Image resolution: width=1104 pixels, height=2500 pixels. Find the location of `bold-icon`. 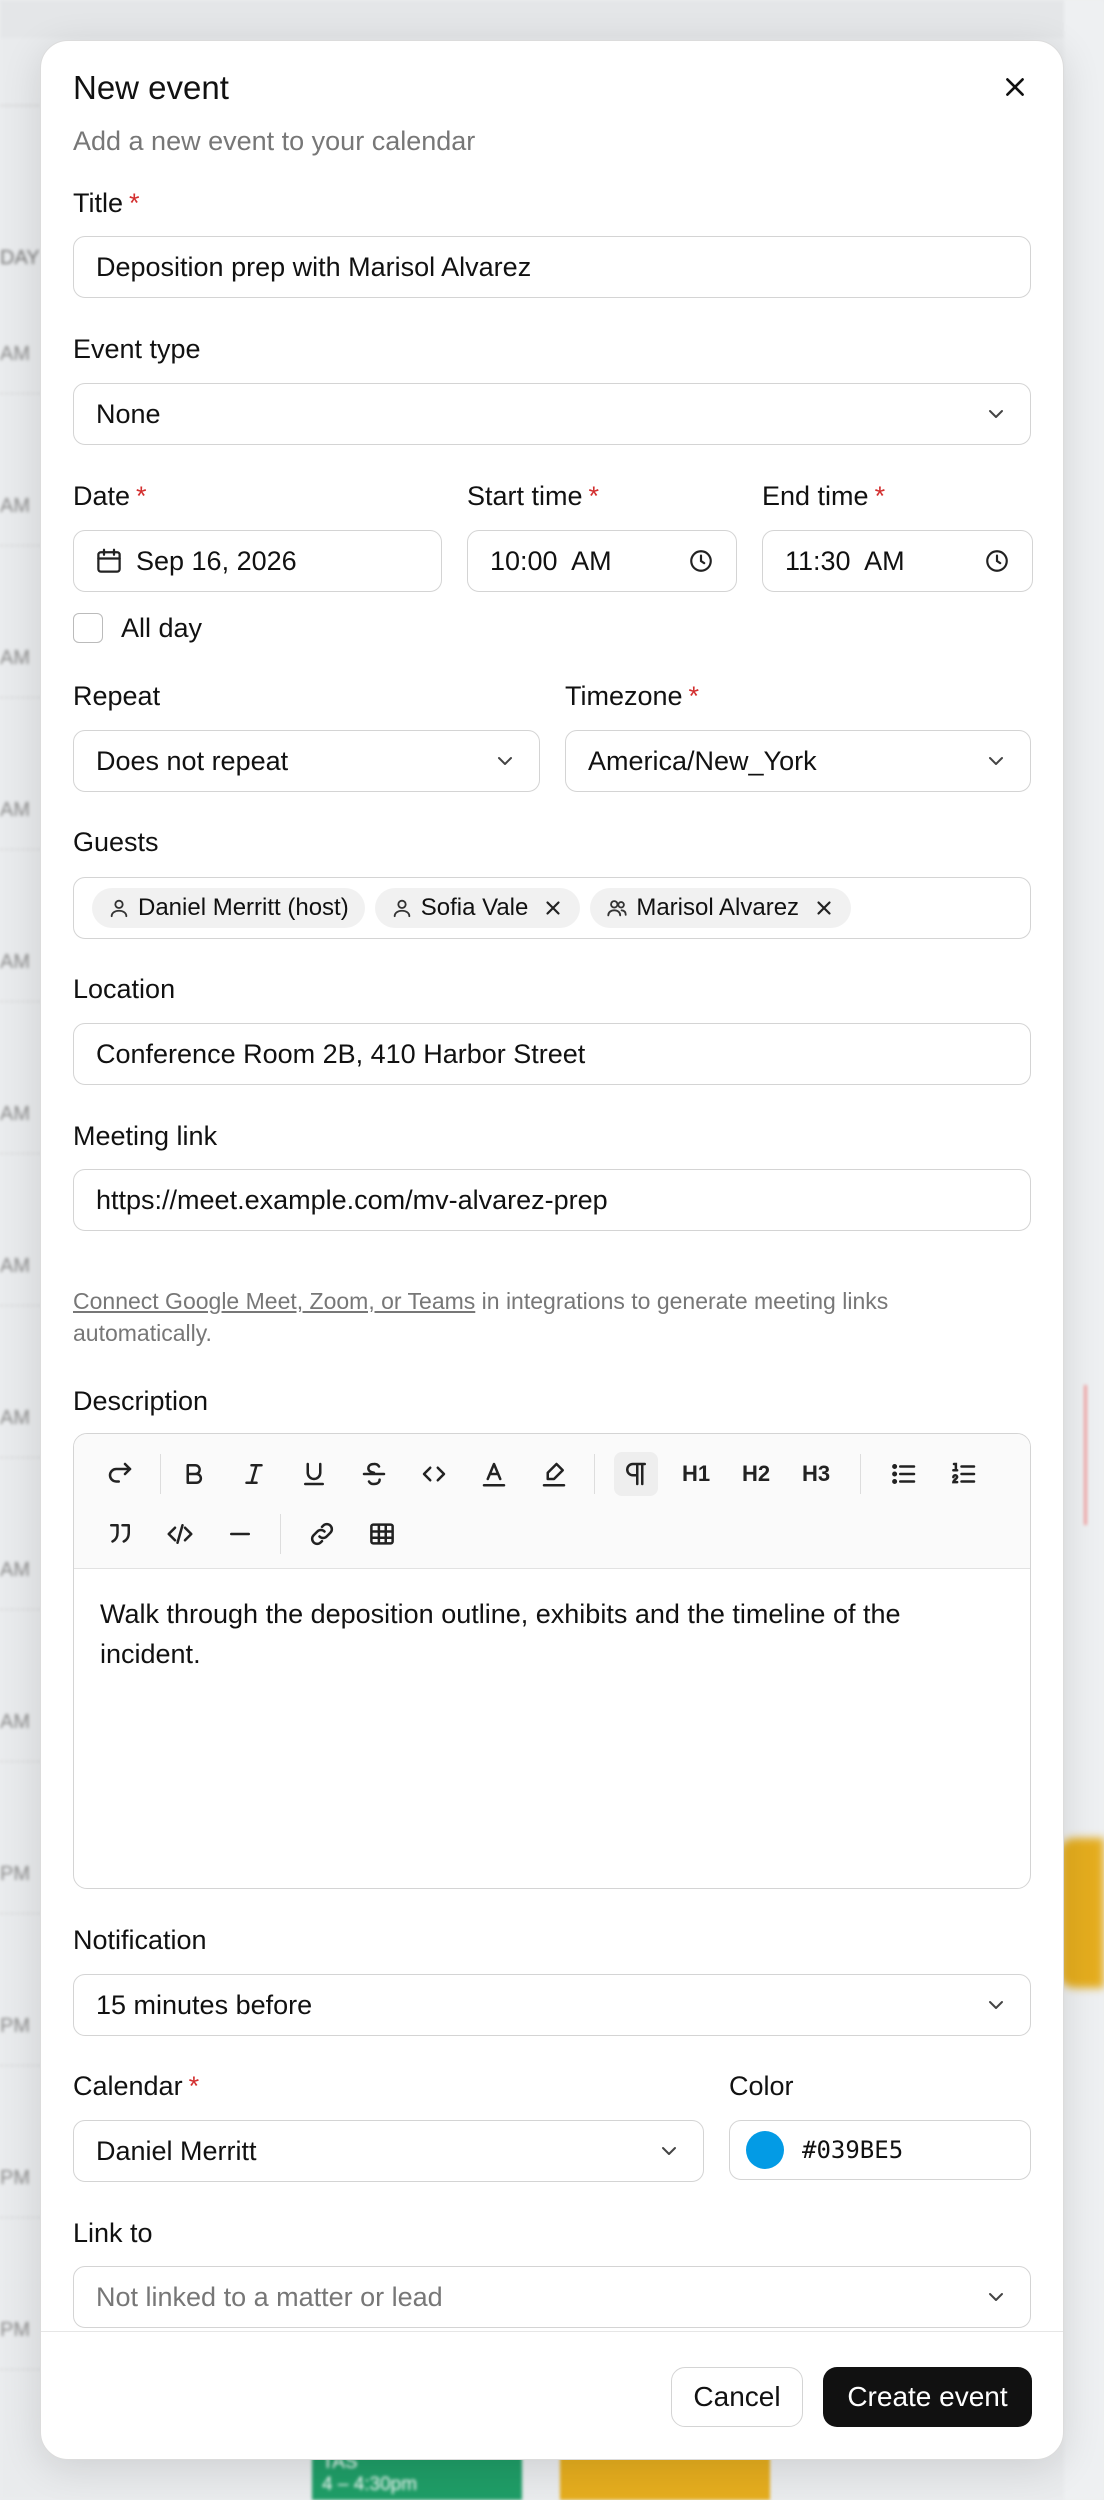

bold-icon is located at coordinates (194, 1474).